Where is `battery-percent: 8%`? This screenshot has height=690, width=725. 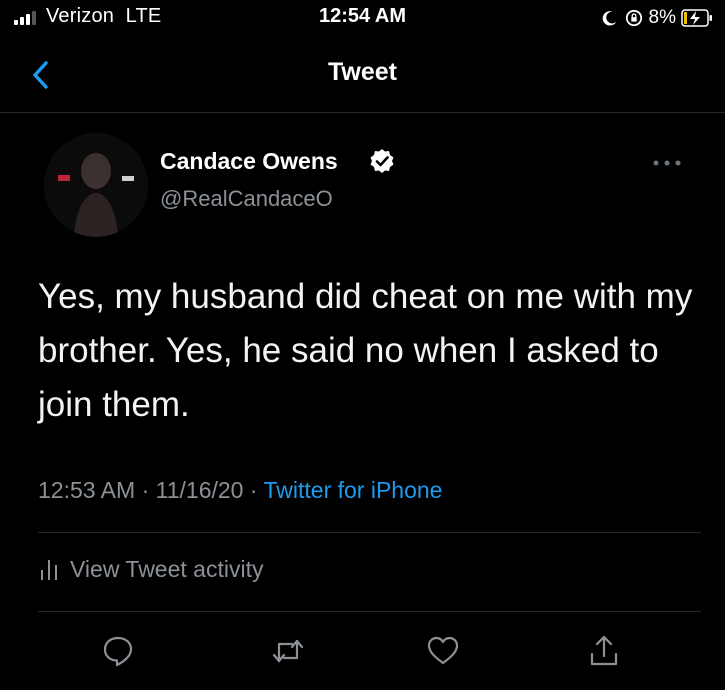 battery-percent: 8% is located at coordinates (662, 17).